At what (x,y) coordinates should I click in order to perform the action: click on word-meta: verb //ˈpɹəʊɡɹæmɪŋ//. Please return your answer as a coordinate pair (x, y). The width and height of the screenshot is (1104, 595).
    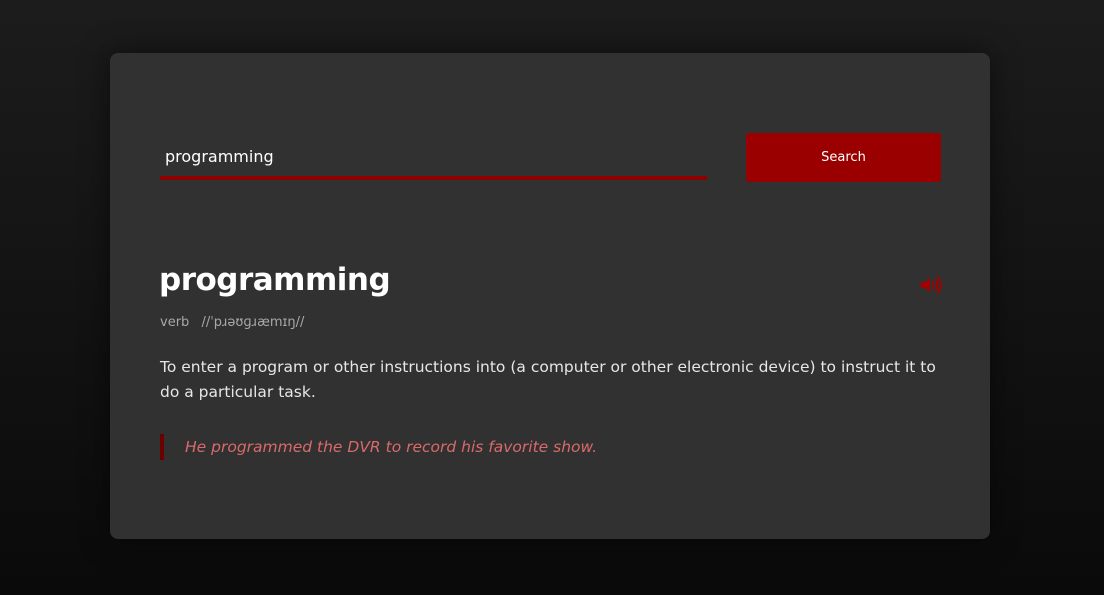
    Looking at the image, I should click on (232, 322).